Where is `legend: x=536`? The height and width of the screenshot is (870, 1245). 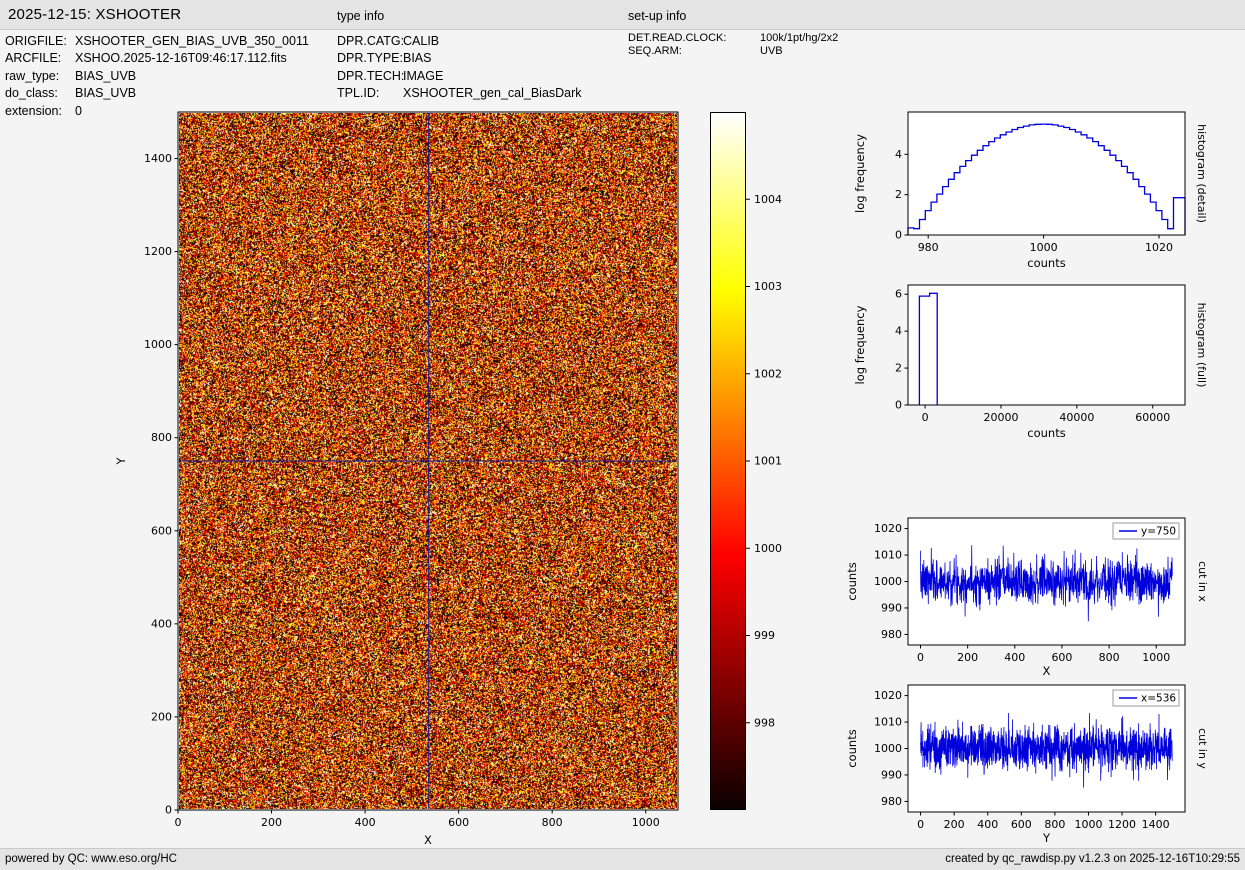 legend: x=536 is located at coordinates (1146, 698).